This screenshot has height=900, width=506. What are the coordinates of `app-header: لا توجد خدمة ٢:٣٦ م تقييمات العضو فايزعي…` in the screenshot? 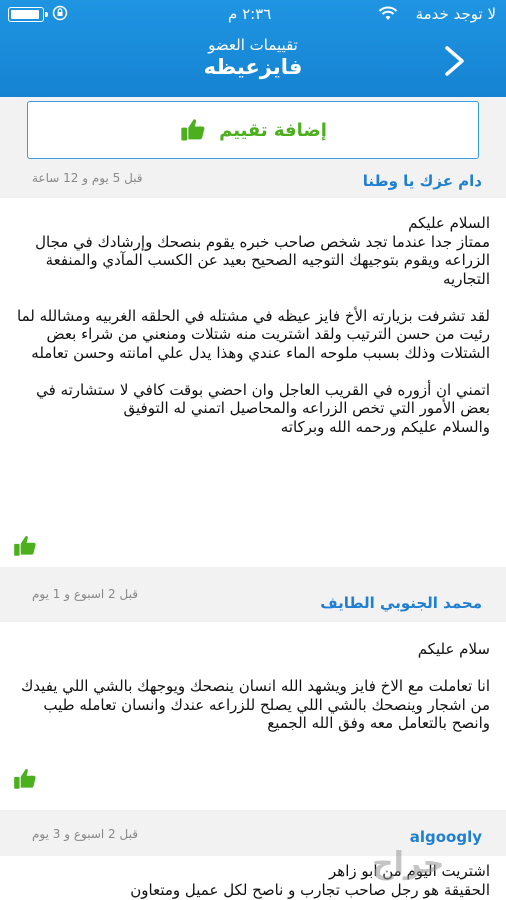 It's located at (253, 48).